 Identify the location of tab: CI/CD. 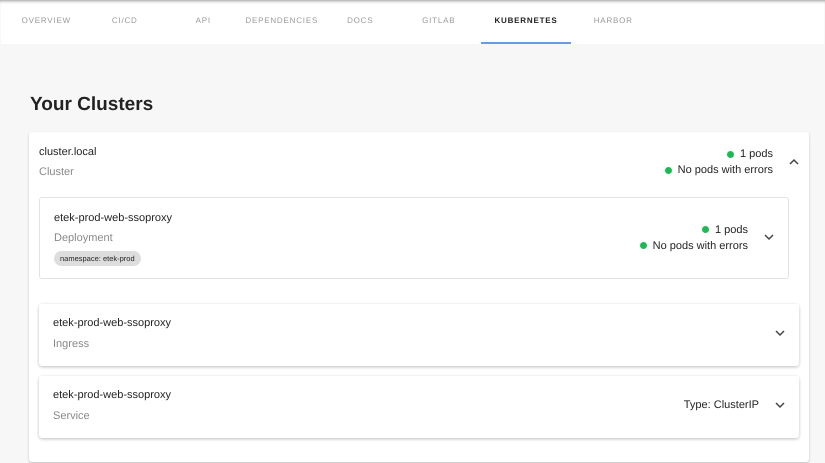
(125, 22).